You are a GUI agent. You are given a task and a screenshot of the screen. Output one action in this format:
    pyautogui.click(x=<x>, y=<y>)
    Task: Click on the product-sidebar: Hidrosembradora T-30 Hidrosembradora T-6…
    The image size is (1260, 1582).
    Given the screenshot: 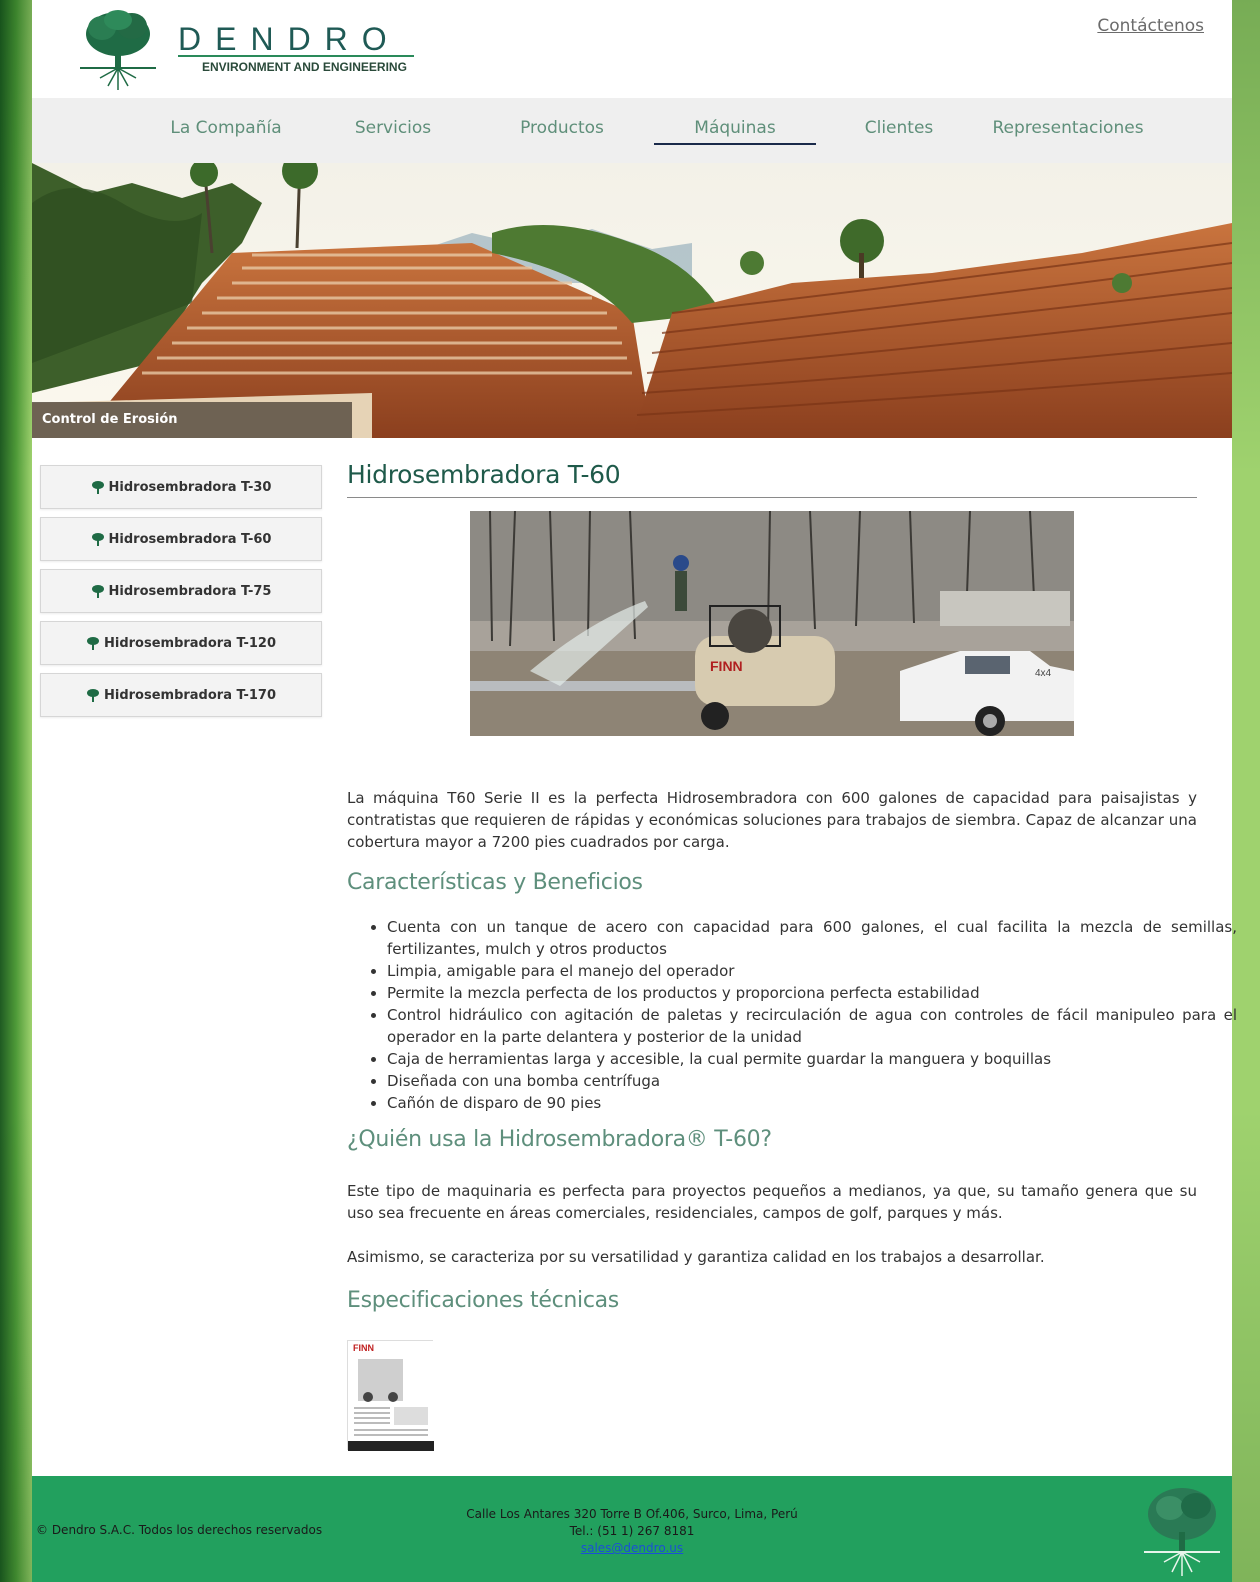 What is the action you would take?
    pyautogui.click(x=181, y=595)
    